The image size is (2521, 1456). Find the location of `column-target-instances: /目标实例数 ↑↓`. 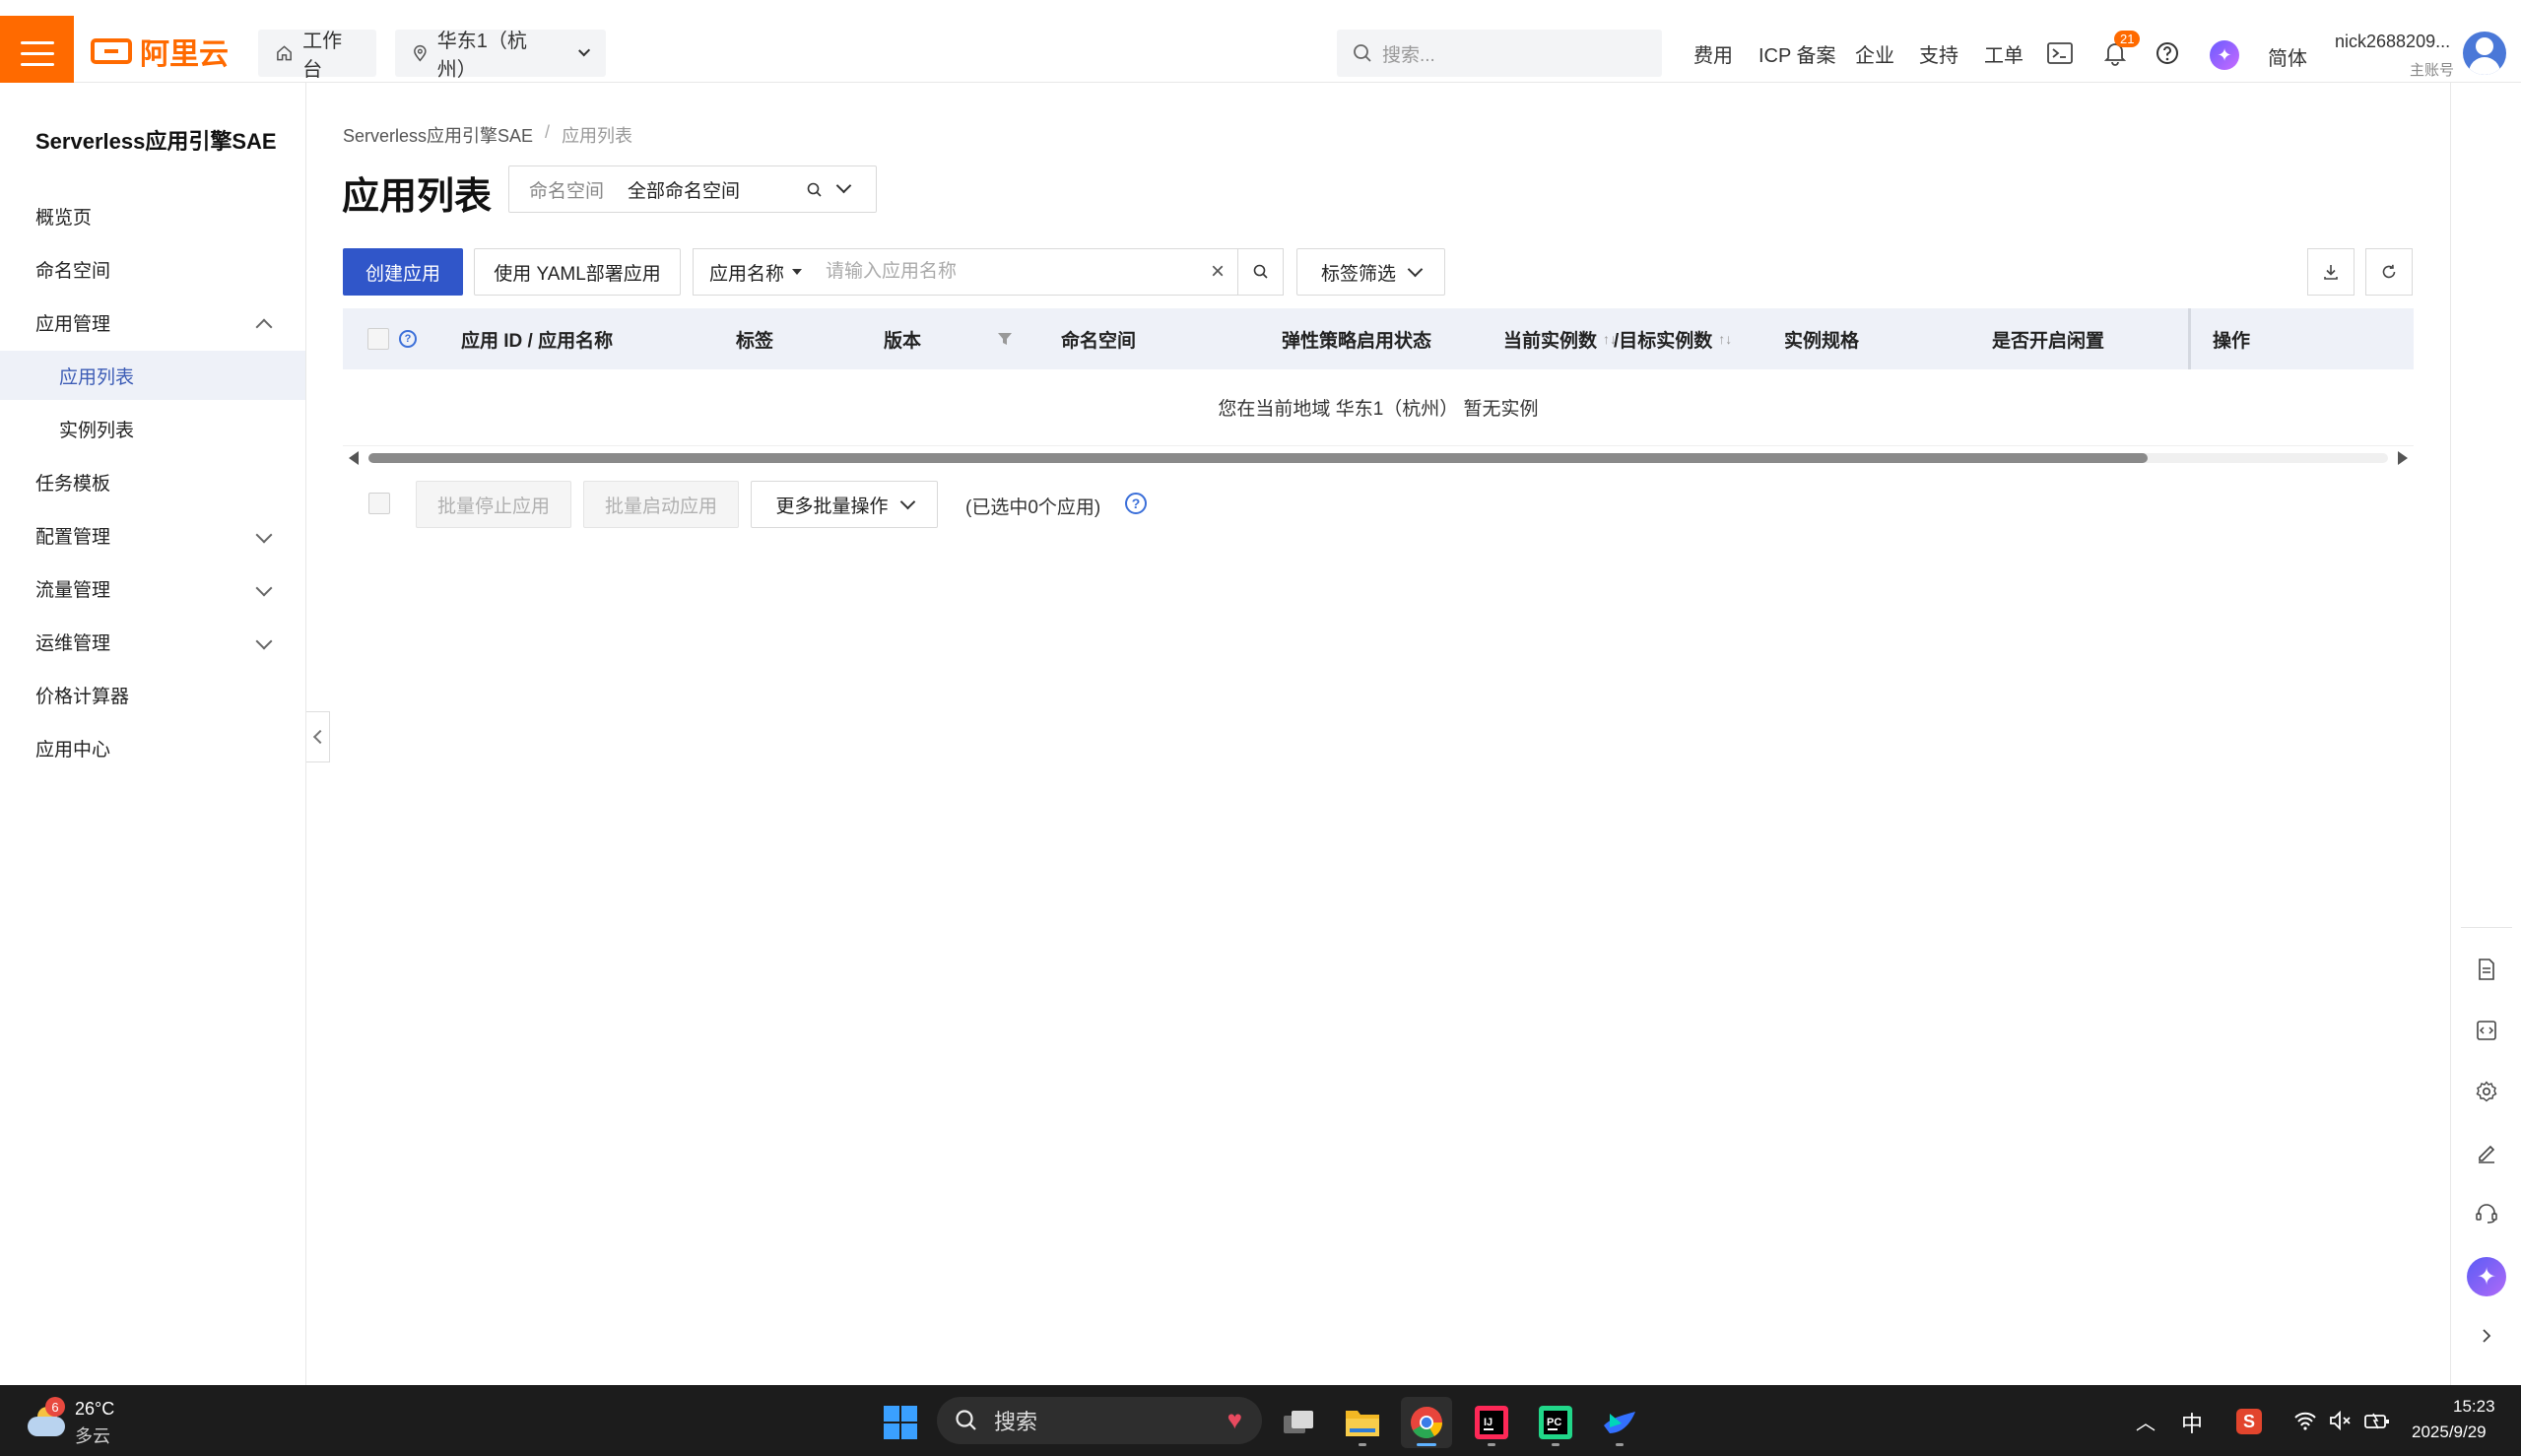

column-target-instances: /目标实例数 ↑↓ is located at coordinates (1673, 338).